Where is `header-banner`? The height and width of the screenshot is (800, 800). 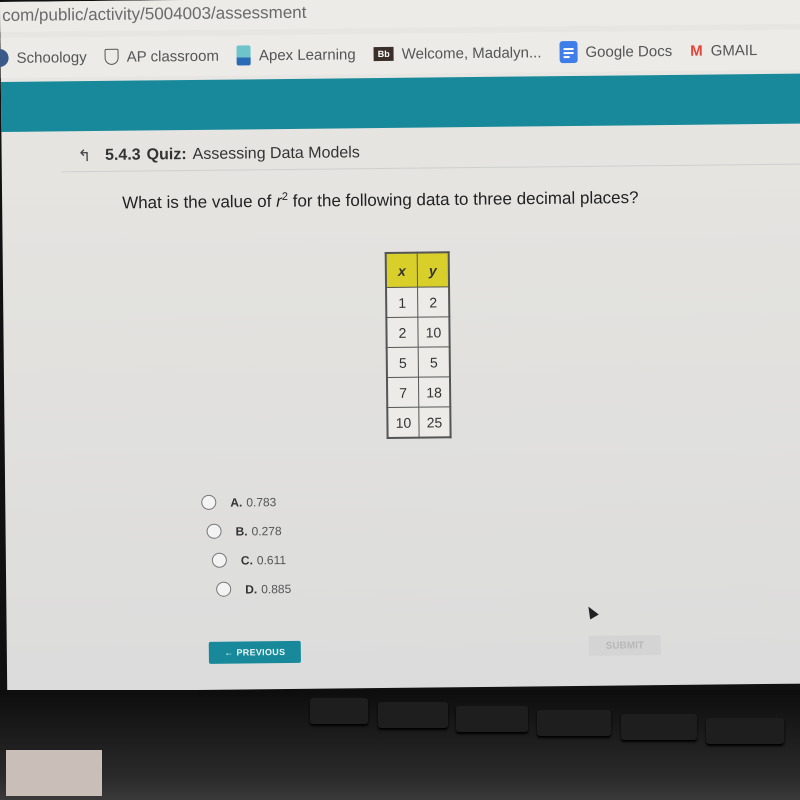 header-banner is located at coordinates (400, 102).